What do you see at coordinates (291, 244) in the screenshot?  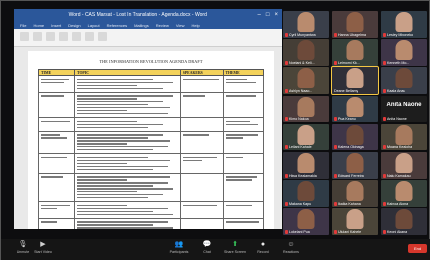 I see `reactions-icon: ☺` at bounding box center [291, 244].